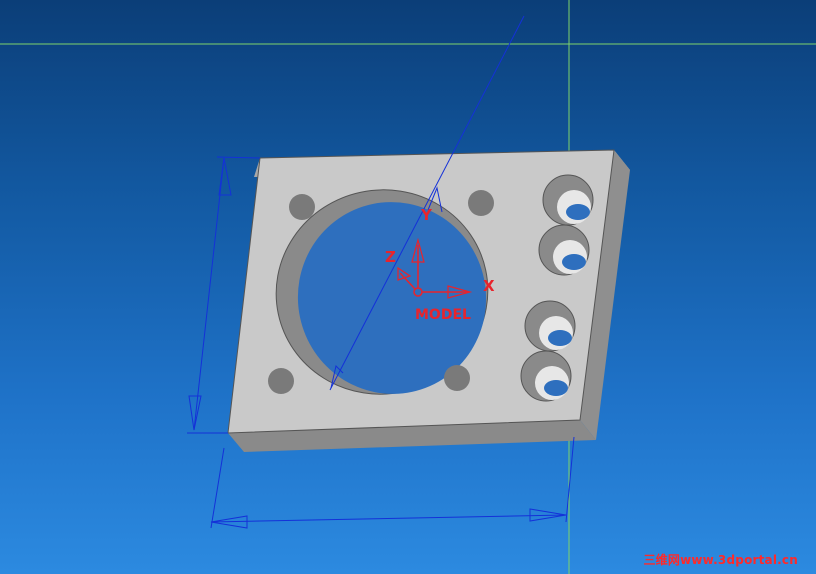 This screenshot has height=574, width=816. Describe the element at coordinates (720, 560) in the screenshot. I see `watermark-text: 三维网www.3dportal.cn` at that location.